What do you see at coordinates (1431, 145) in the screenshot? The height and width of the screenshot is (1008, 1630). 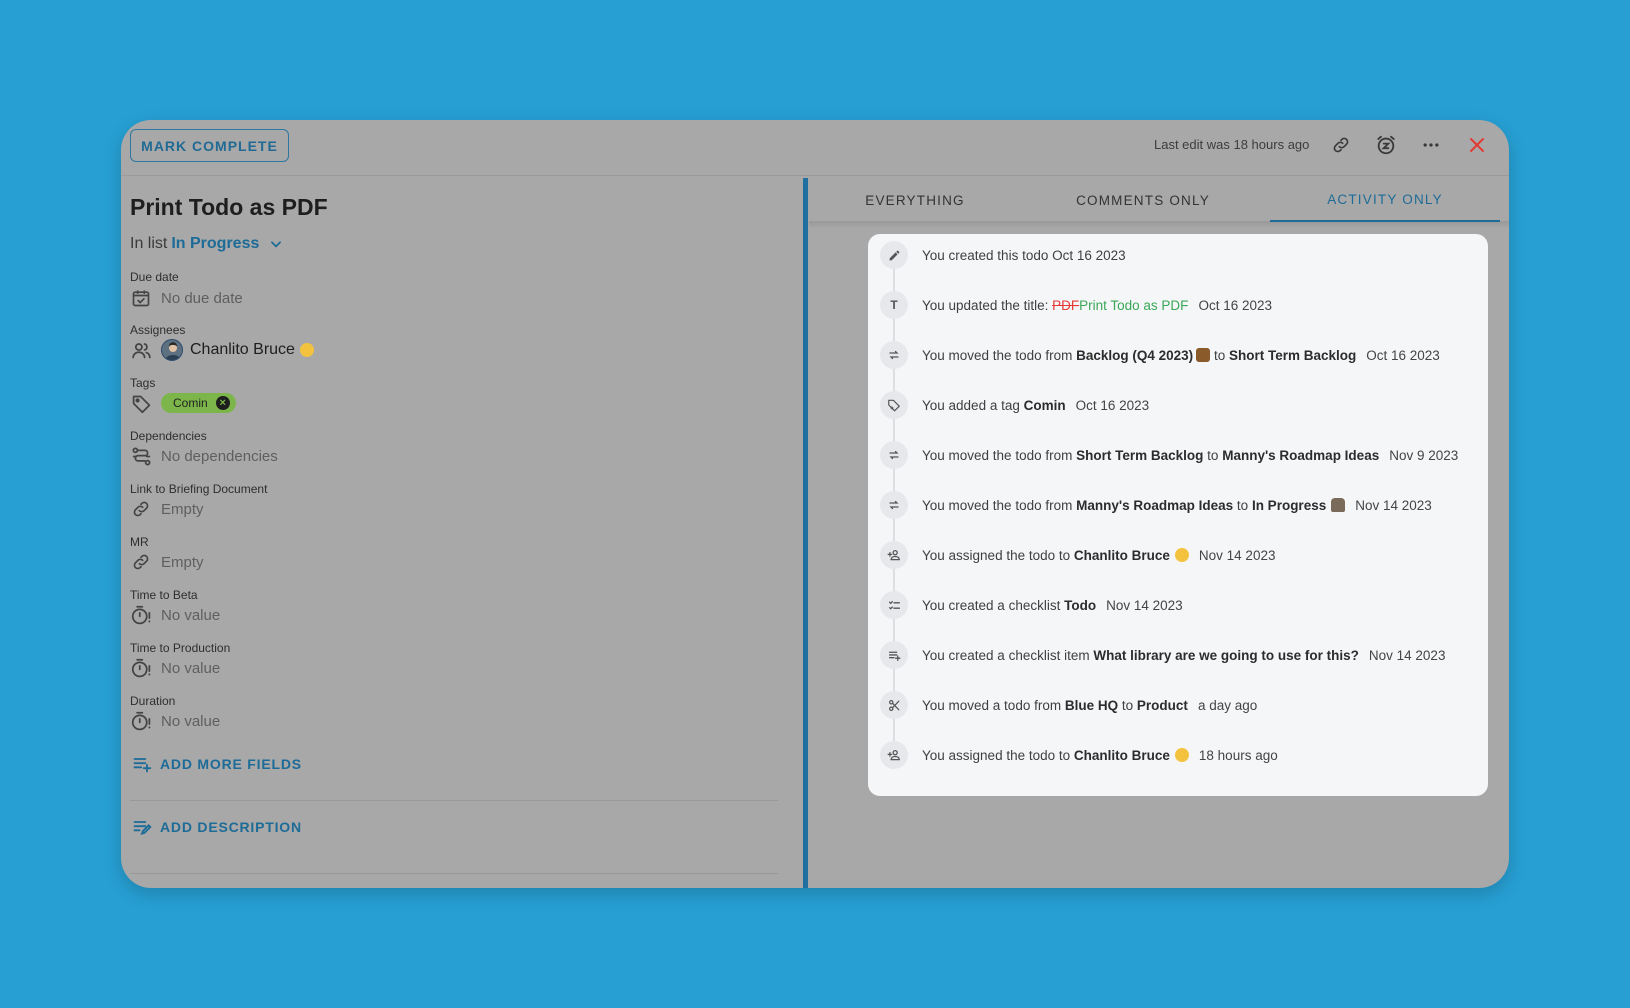 I see `more-icon` at bounding box center [1431, 145].